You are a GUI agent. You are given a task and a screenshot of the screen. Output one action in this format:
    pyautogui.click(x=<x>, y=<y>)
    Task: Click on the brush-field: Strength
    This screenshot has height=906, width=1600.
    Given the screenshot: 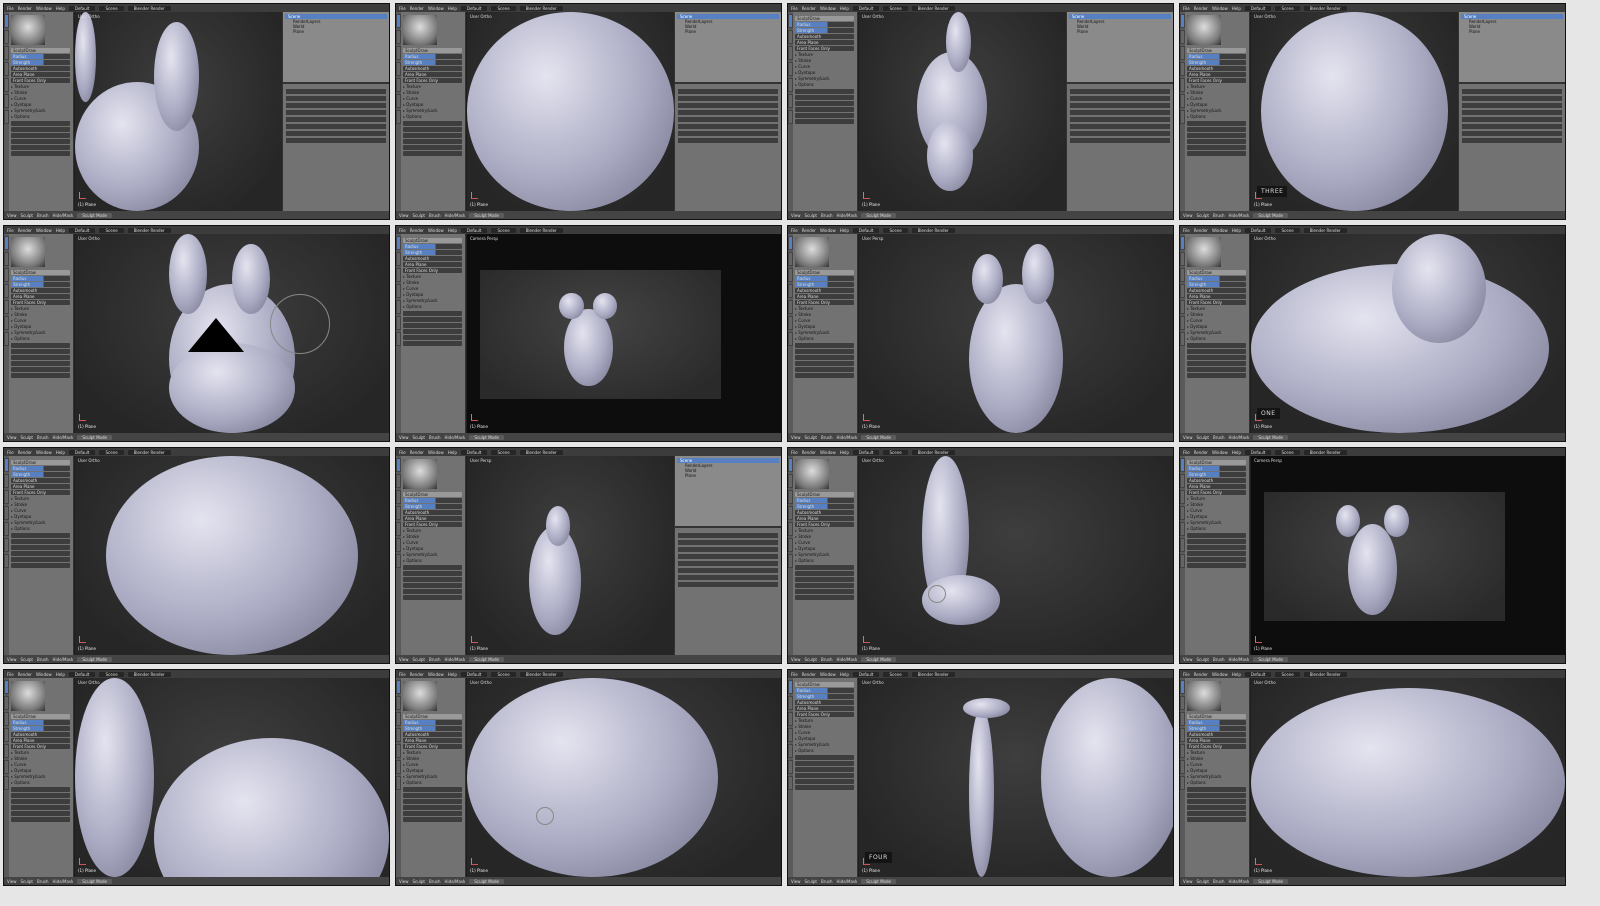 What is the action you would take?
    pyautogui.click(x=432, y=252)
    